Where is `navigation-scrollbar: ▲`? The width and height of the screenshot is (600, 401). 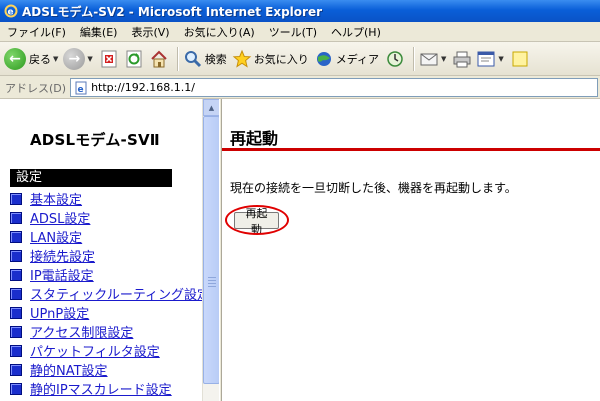 navigation-scrollbar: ▲ is located at coordinates (211, 250).